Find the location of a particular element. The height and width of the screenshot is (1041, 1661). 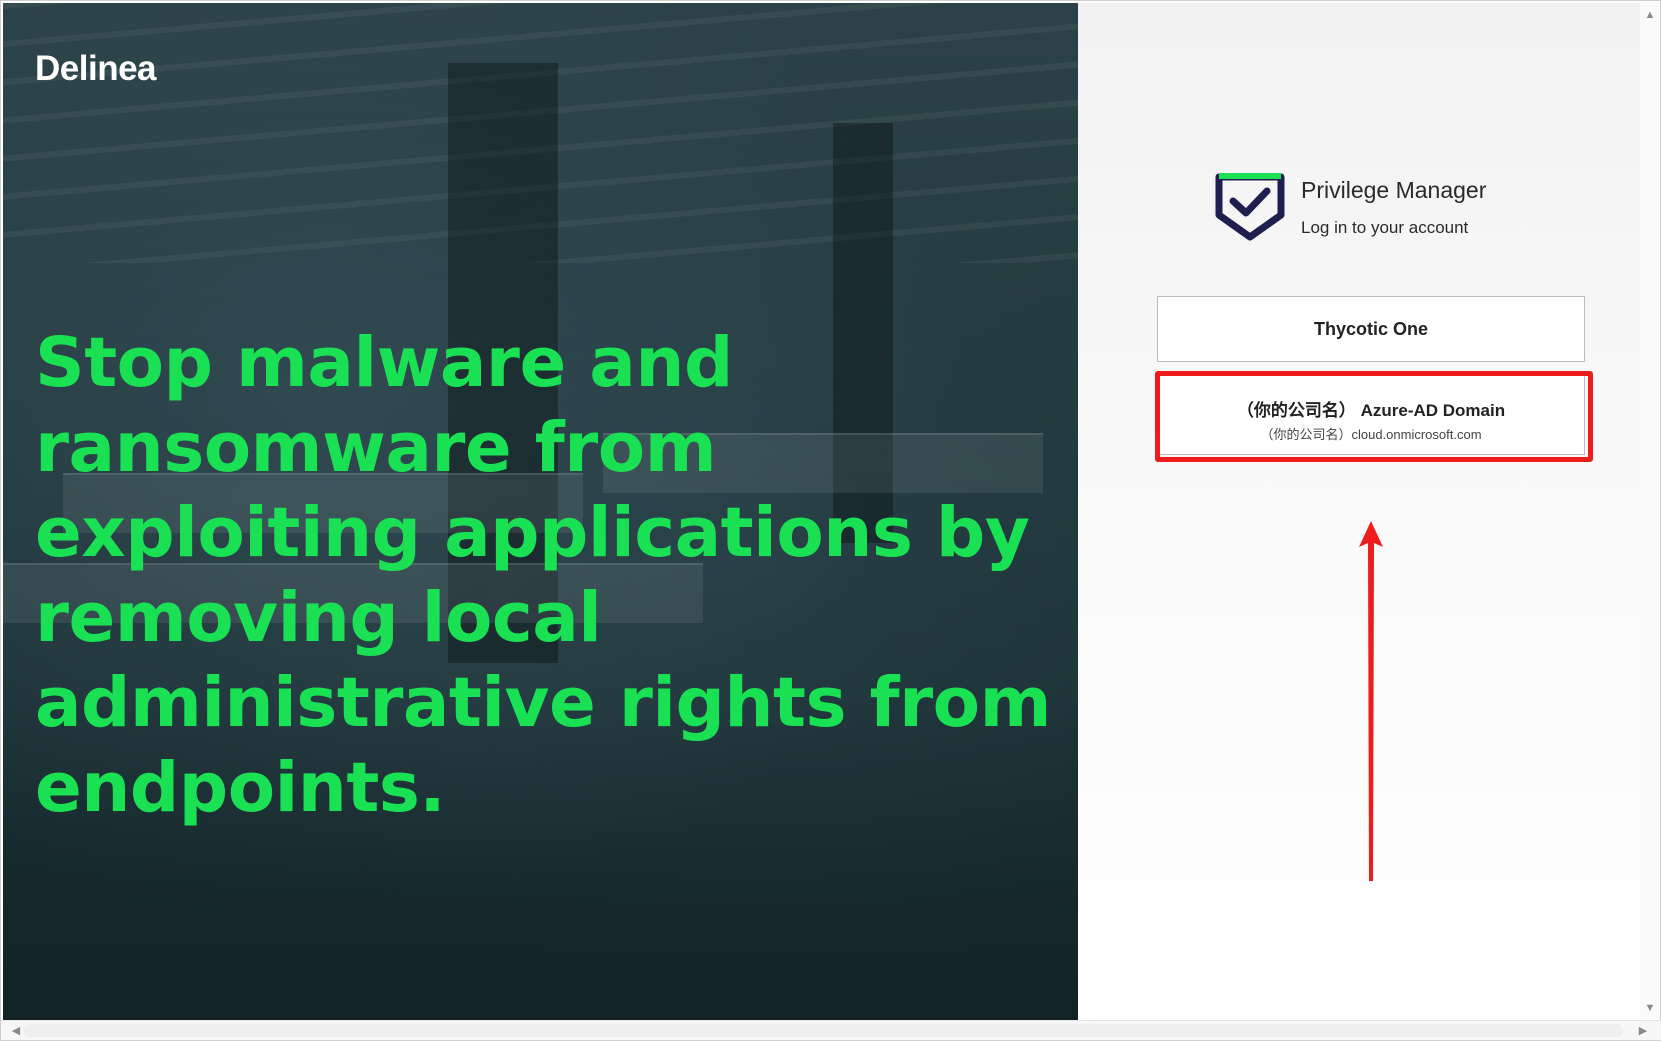

scrollbar-thumb is located at coordinates (823, 1030).